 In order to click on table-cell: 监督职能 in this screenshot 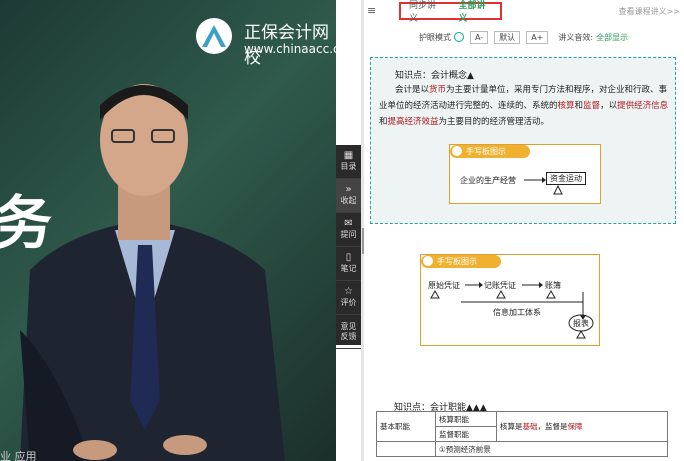, I will do `click(466, 434)`.